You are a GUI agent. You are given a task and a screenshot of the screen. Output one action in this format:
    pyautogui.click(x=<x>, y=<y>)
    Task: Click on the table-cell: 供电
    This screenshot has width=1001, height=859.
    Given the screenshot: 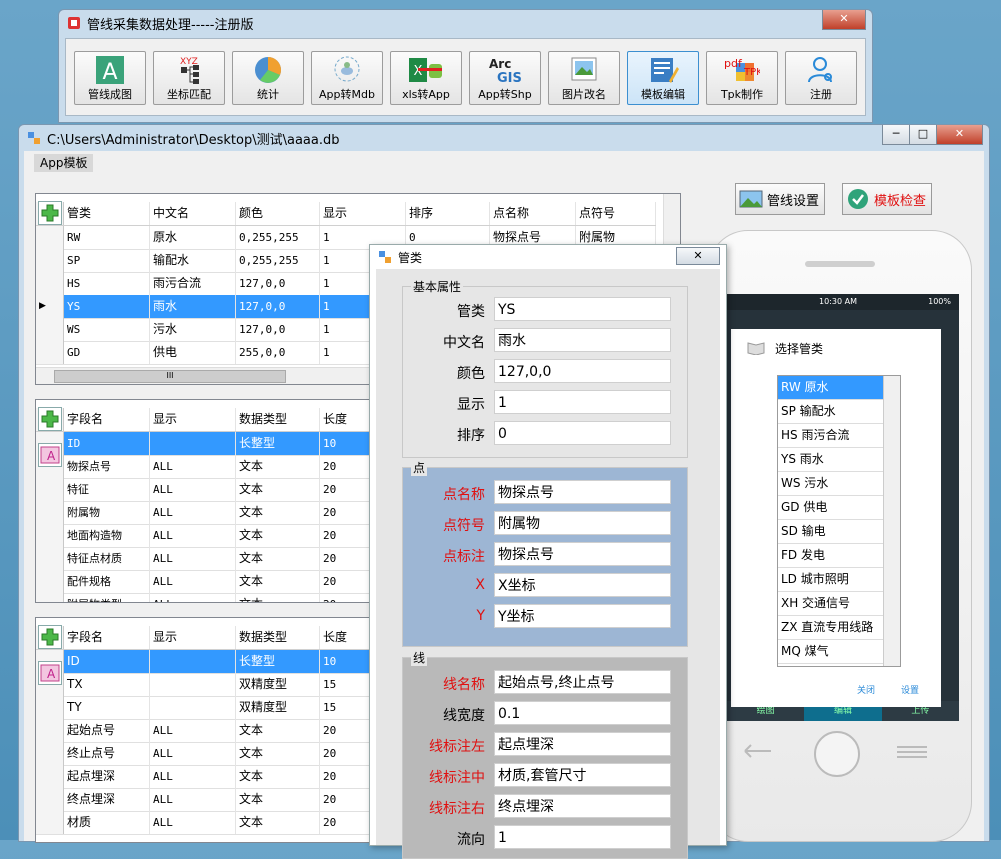 What is the action you would take?
    pyautogui.click(x=193, y=352)
    